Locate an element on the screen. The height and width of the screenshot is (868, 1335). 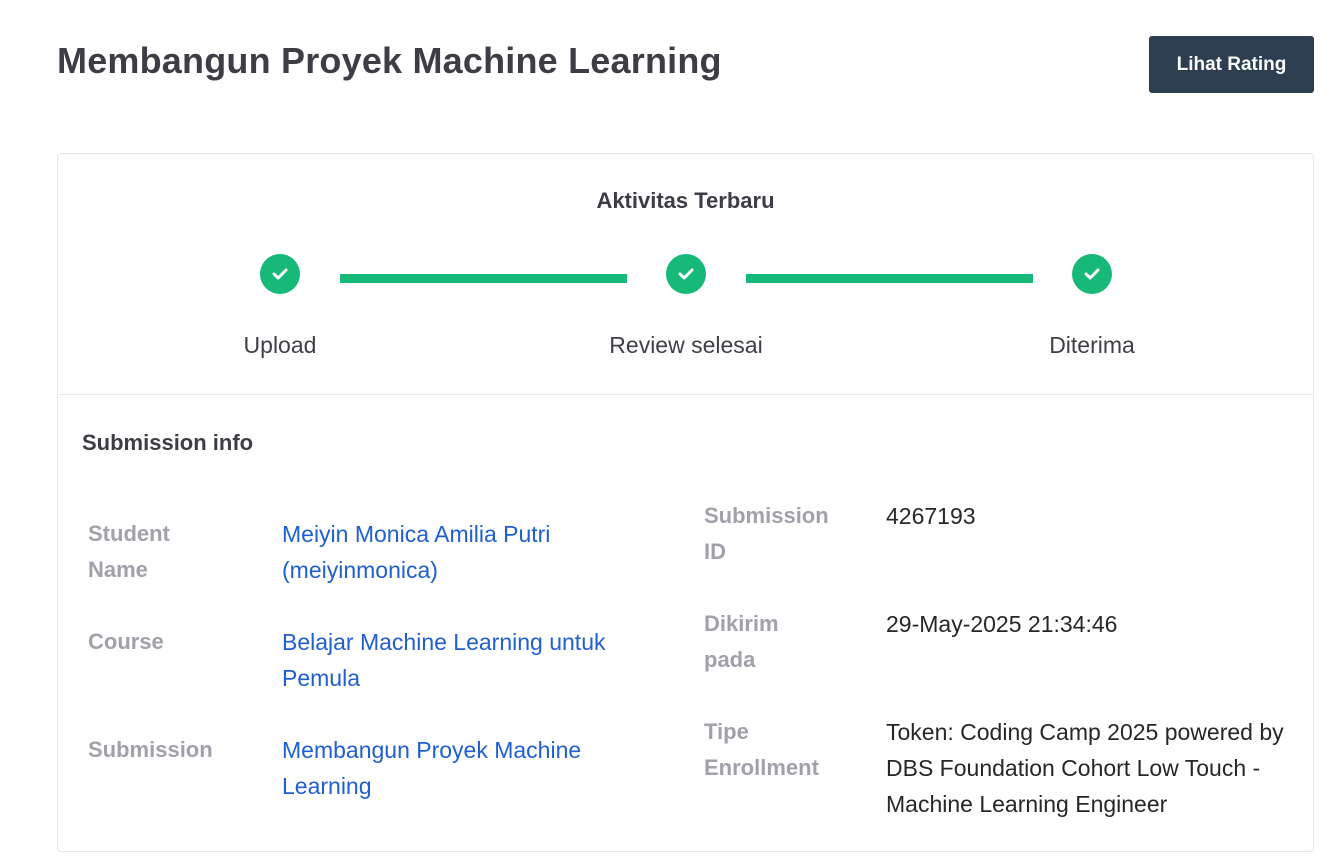
course-link: Belajar Machine Learning untuk Pemula is located at coordinates (474, 660).